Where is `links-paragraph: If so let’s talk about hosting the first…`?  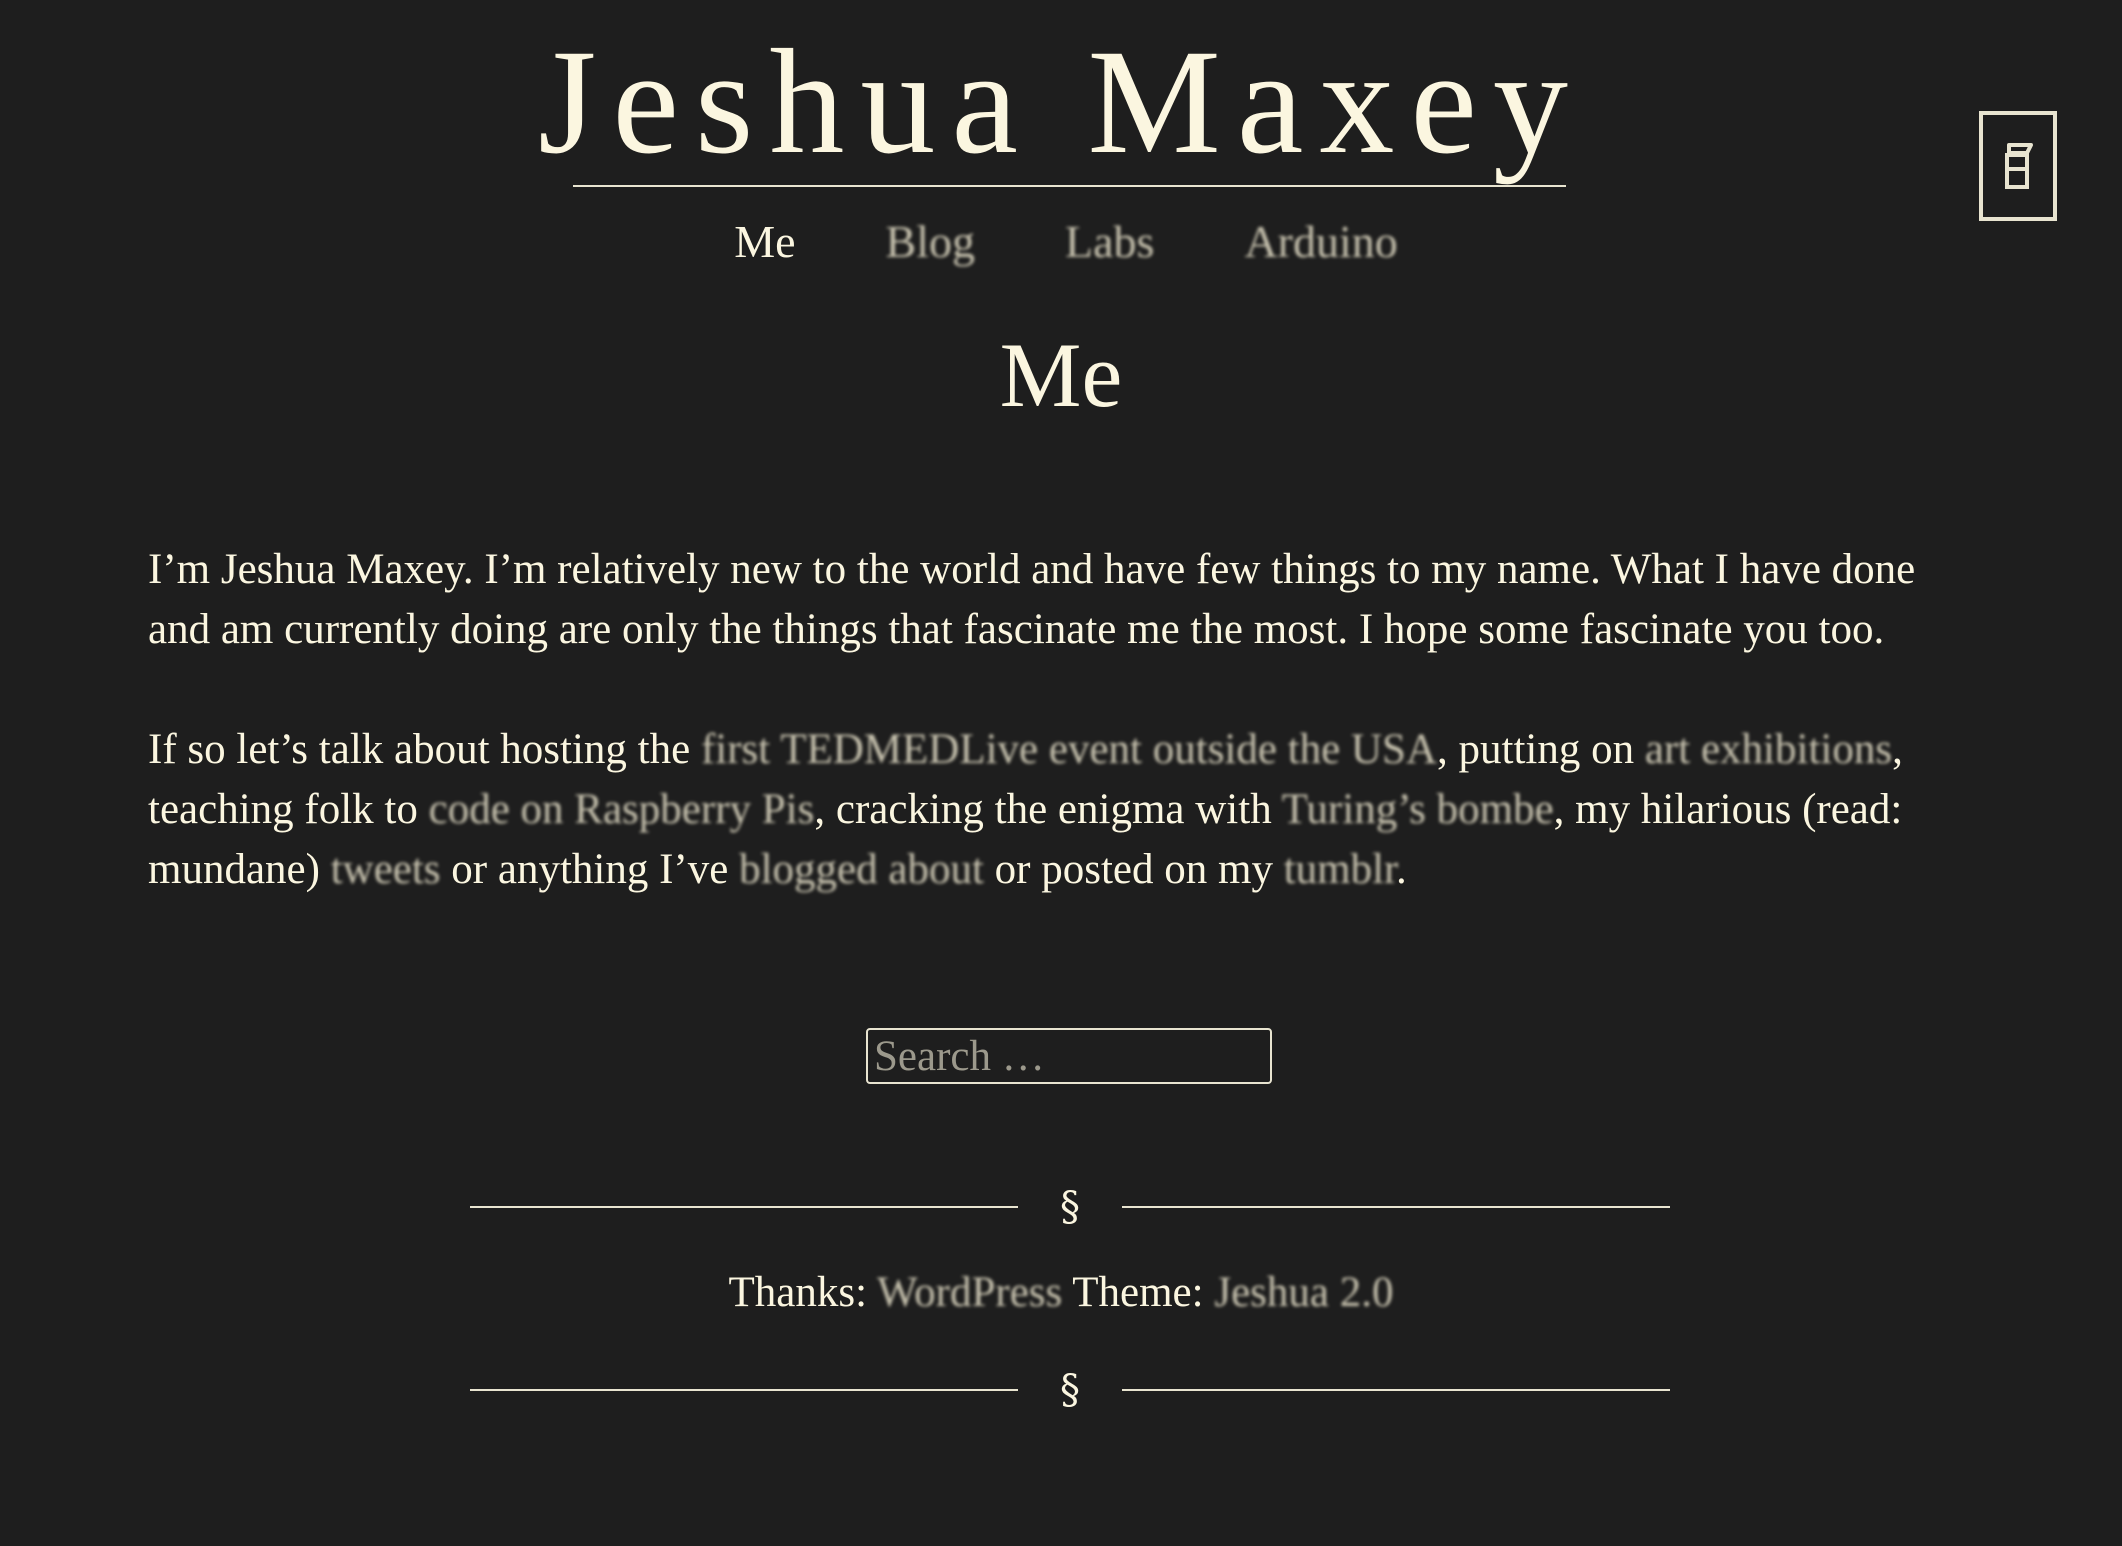
links-paragraph: If so let’s talk about hosting the first… is located at coordinates (1063, 810).